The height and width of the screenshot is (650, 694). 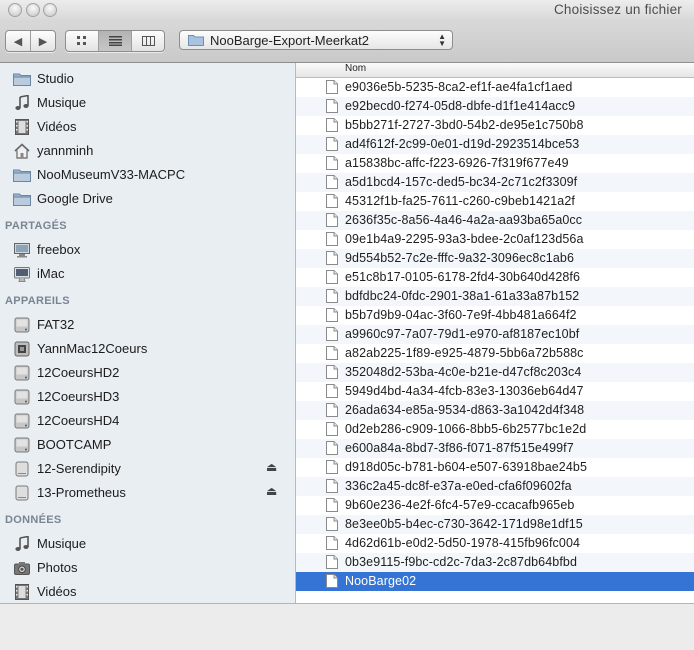 I want to click on file-row: d918d05c-b781-b604-e507-63918bae24b5, so click(x=495, y=467).